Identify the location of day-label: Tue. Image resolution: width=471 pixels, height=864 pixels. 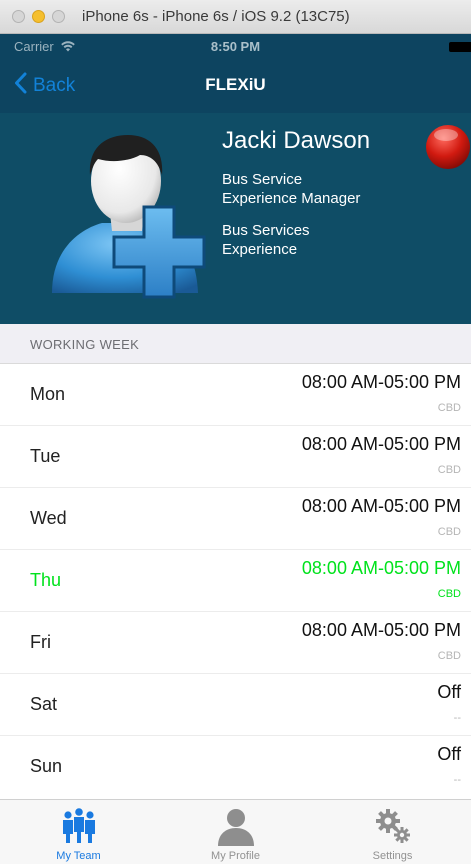
(45, 456).